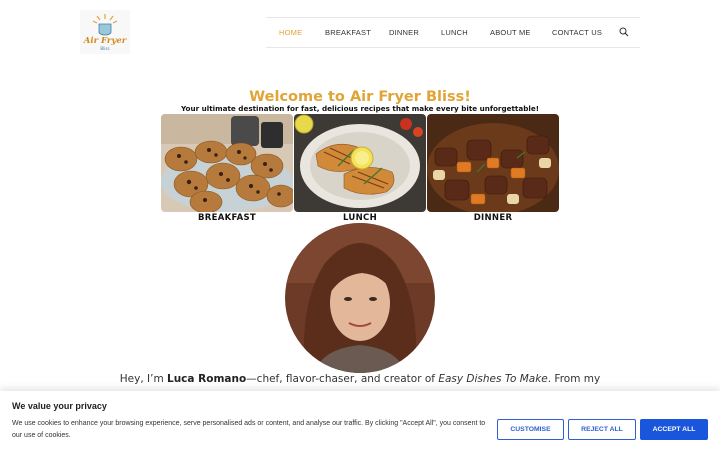 The image size is (720, 450). Describe the element at coordinates (227, 218) in the screenshot. I see `breakfast-card-label: BREAKFAST` at that location.